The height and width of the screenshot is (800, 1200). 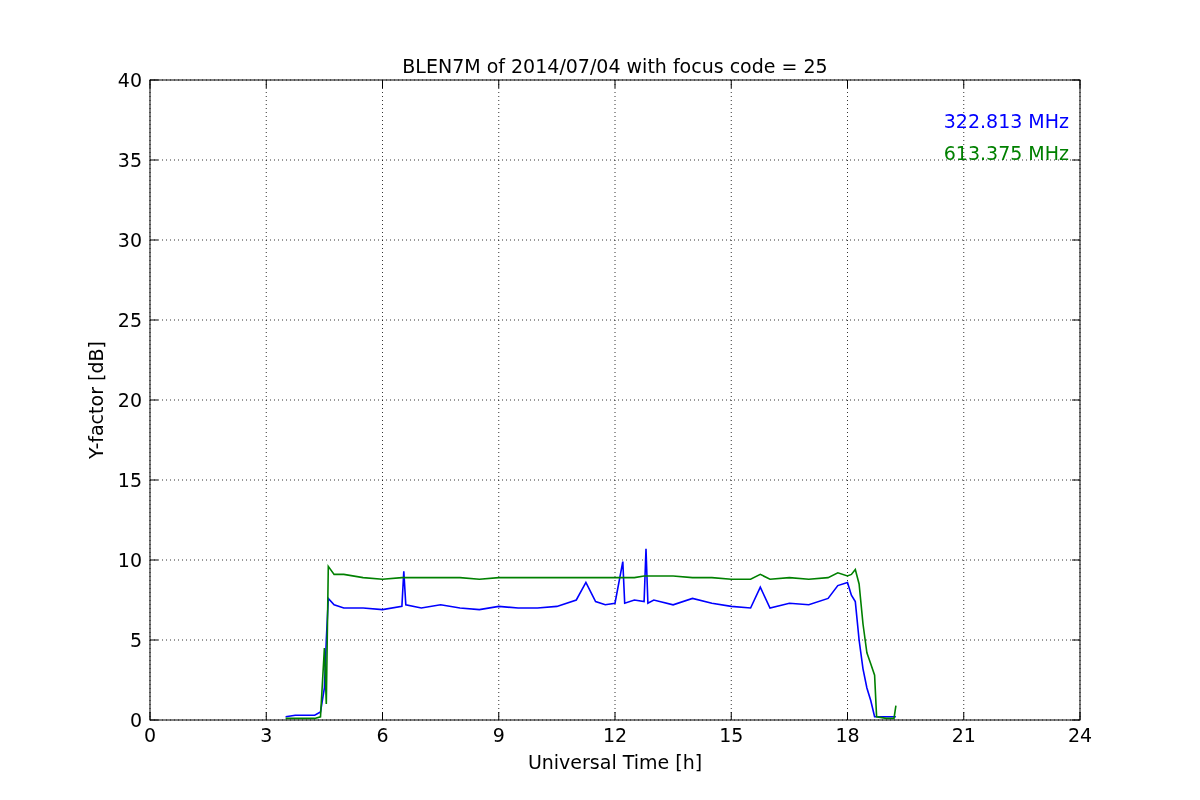 What do you see at coordinates (129, 240) in the screenshot?
I see `tick-label: 30` at bounding box center [129, 240].